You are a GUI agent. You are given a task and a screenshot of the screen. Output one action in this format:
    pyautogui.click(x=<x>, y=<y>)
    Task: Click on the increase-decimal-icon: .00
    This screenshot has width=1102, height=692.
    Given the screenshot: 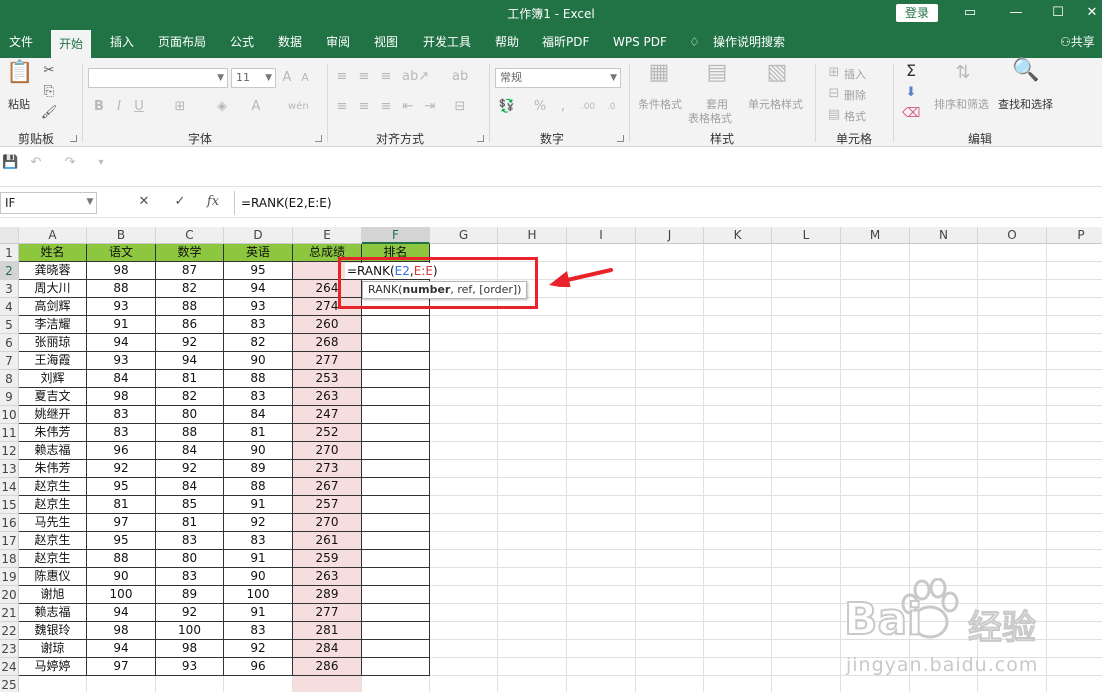 What is the action you would take?
    pyautogui.click(x=588, y=107)
    